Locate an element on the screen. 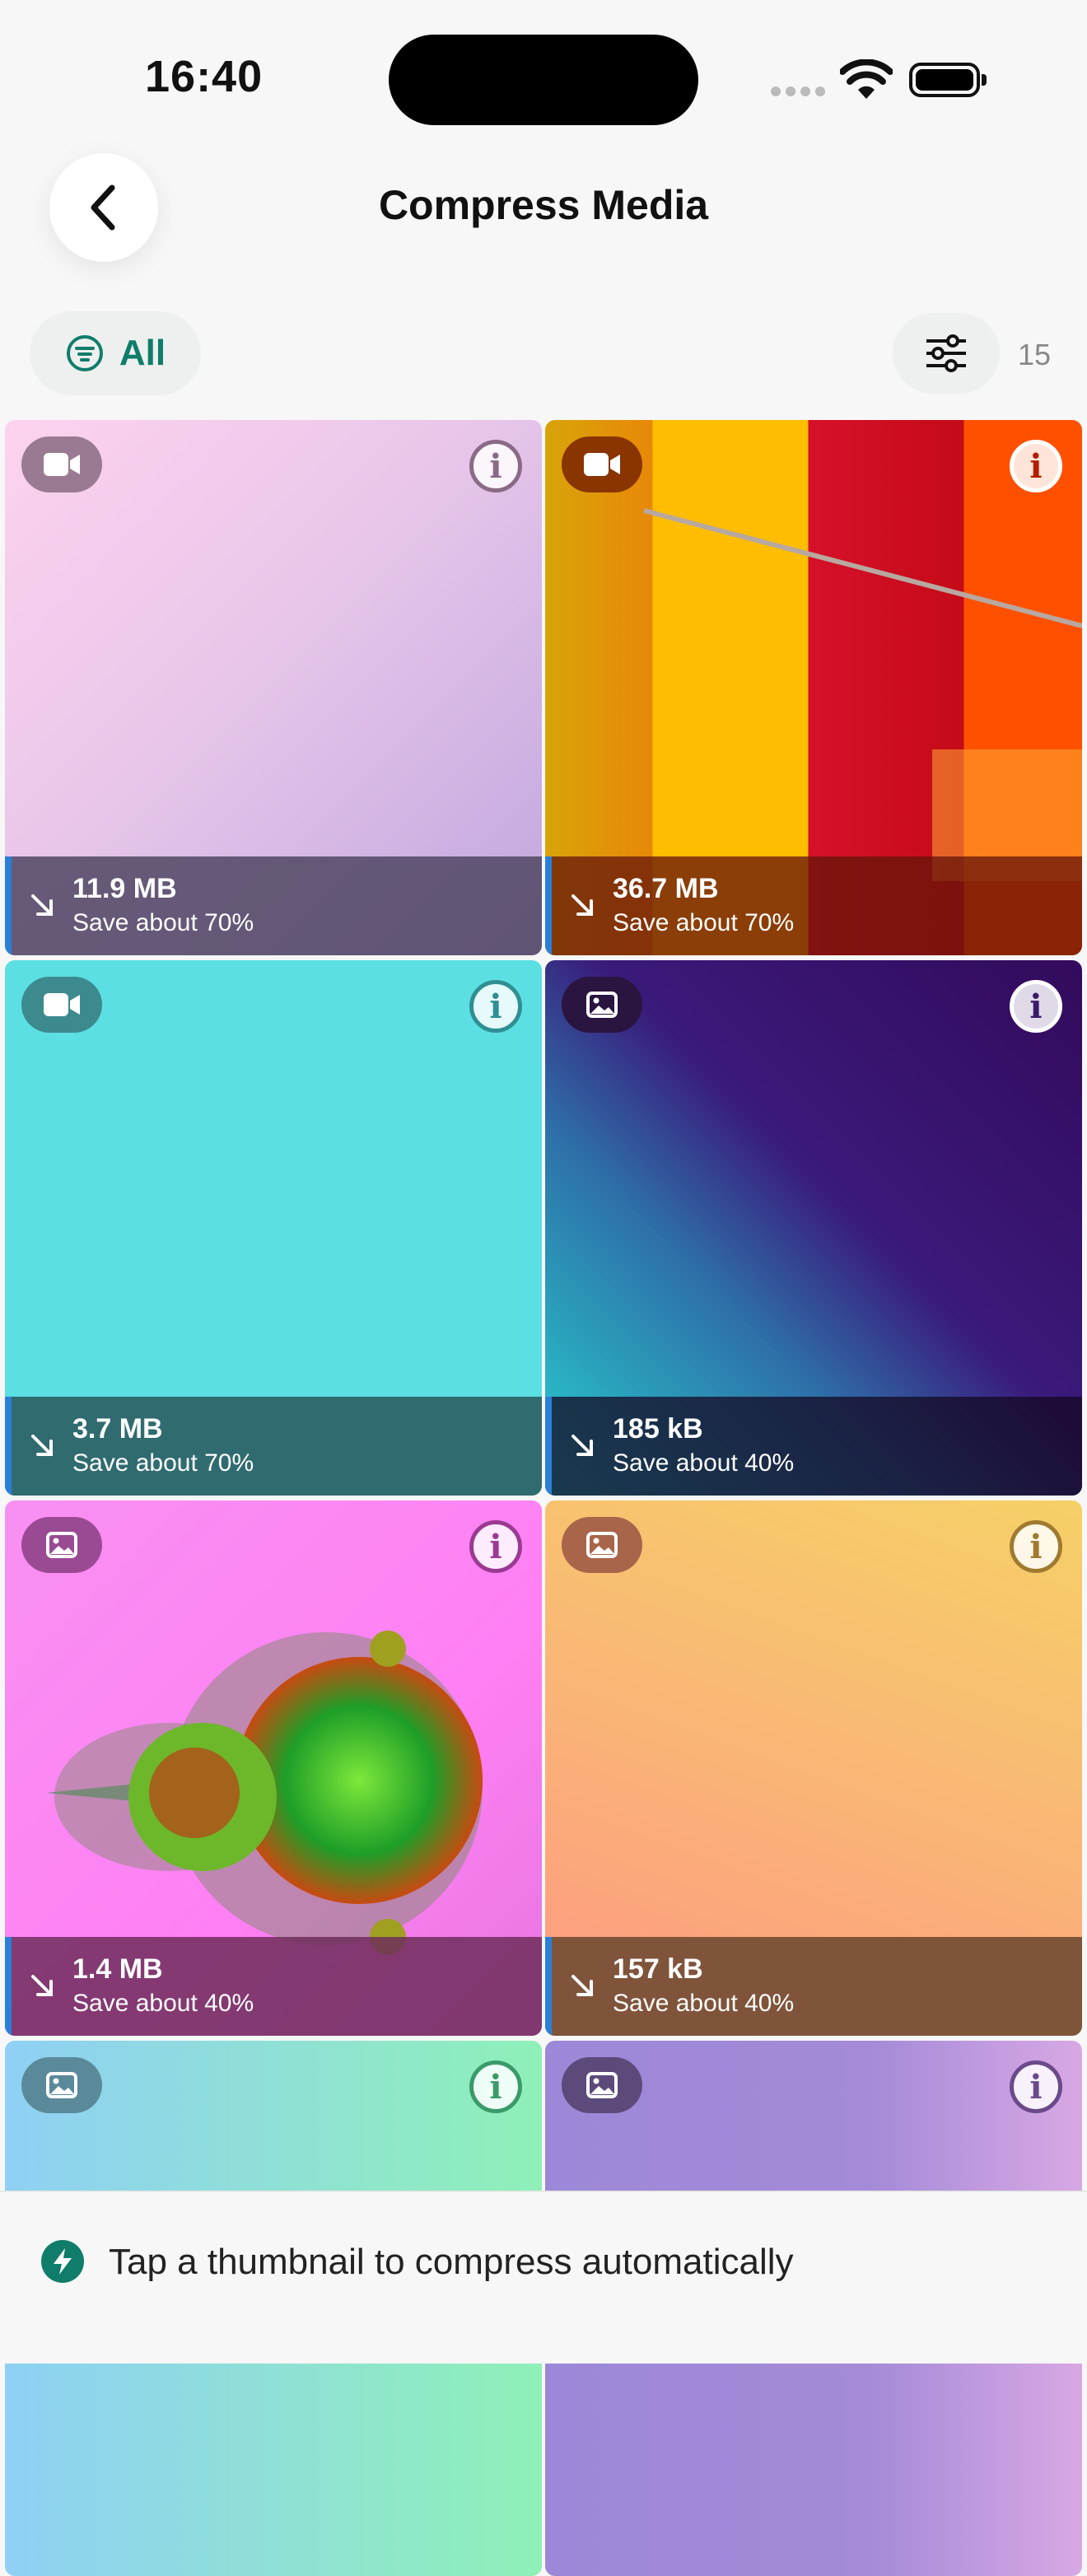 The height and width of the screenshot is (2576, 1087). battery-icon is located at coordinates (948, 80).